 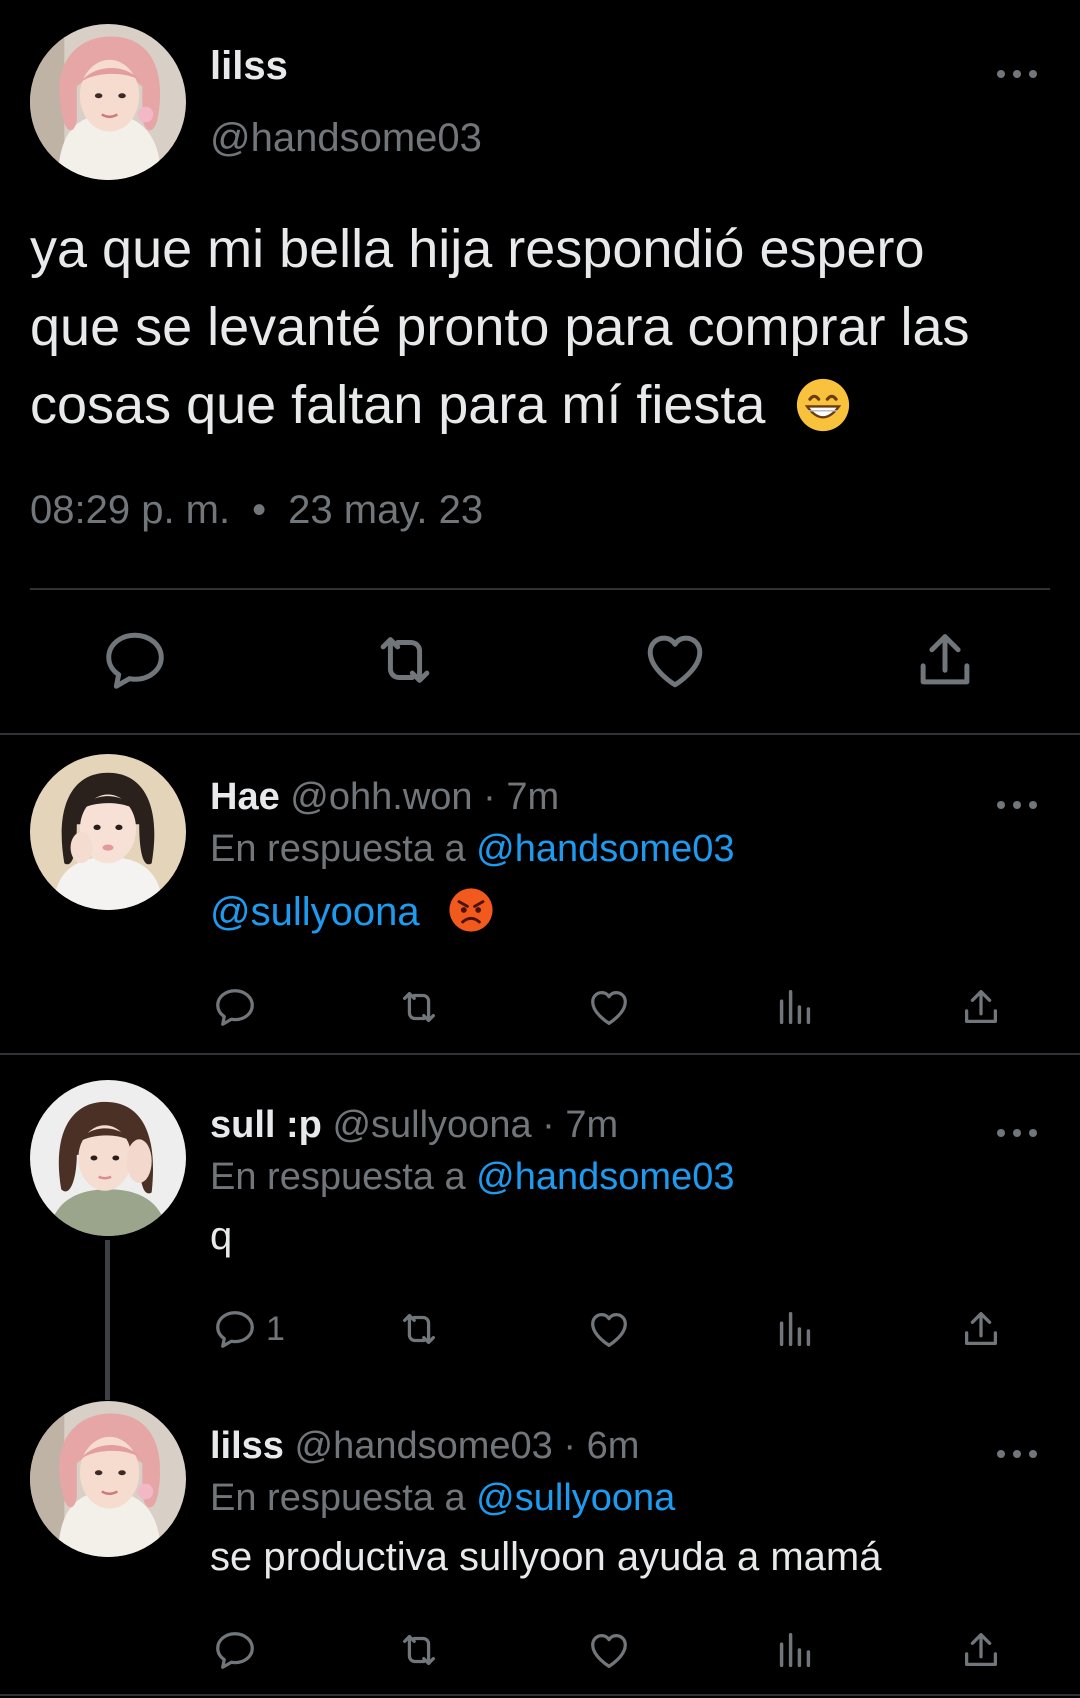 I want to click on author-name: sull :p, so click(x=266, y=1125).